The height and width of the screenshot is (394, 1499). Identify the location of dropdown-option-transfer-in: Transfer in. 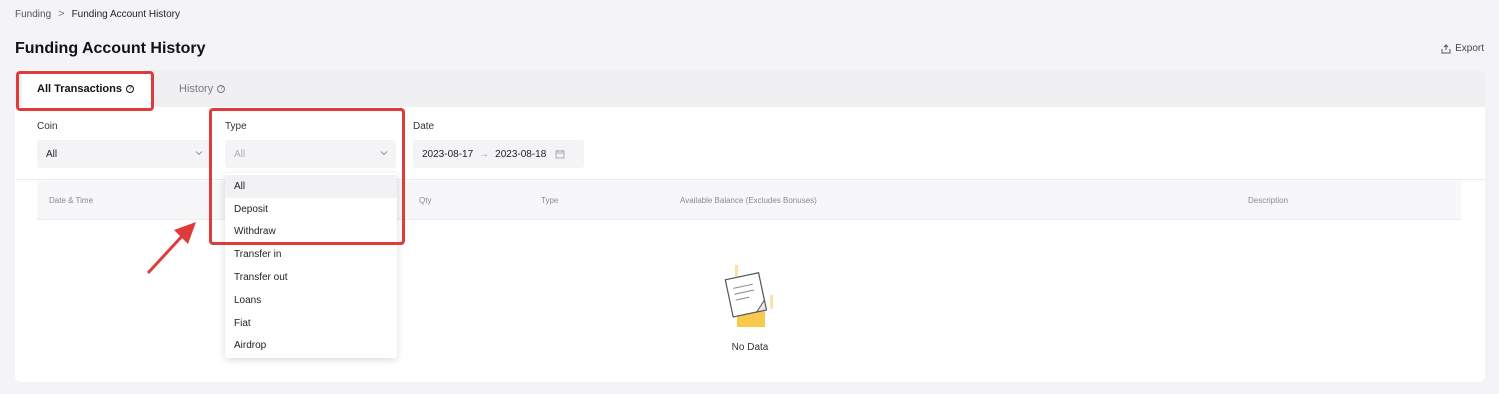
(311, 254).